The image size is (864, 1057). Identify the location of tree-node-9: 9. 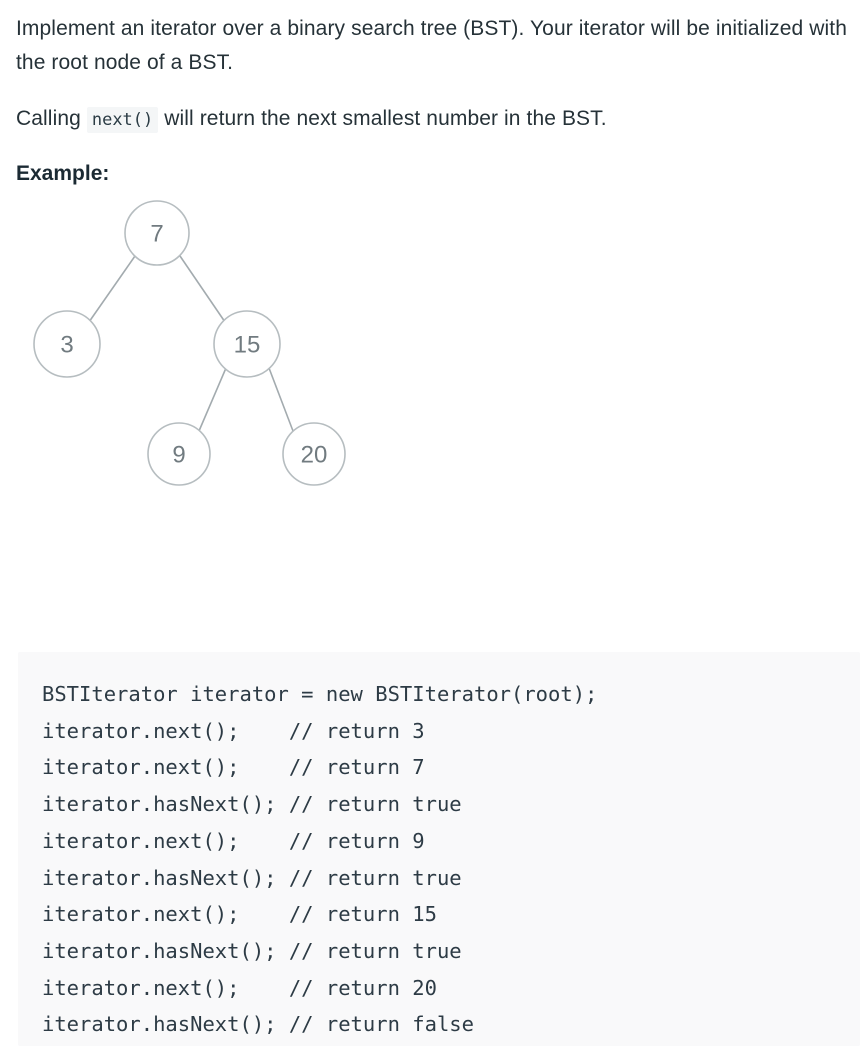
(179, 454).